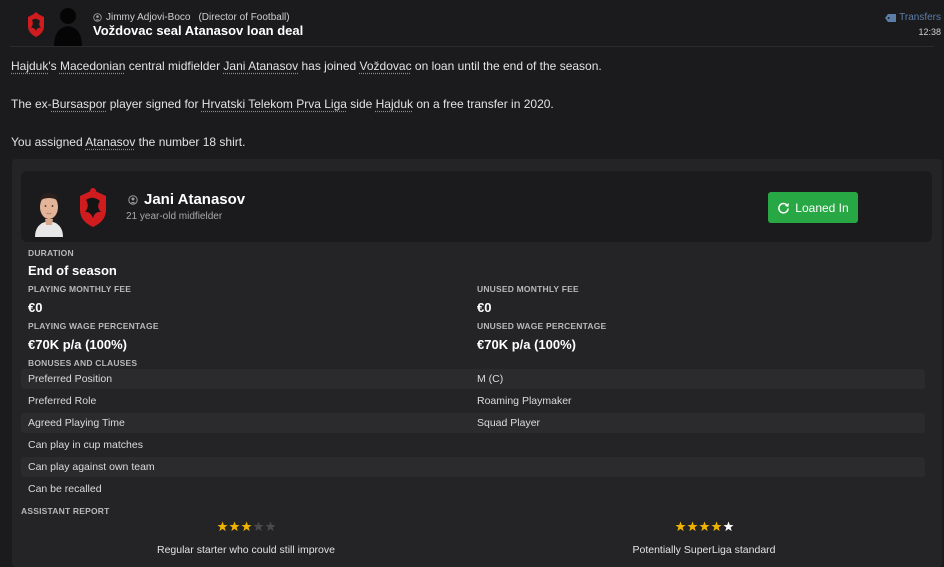 The height and width of the screenshot is (567, 944). I want to click on text-segment: 's, so click(54, 66).